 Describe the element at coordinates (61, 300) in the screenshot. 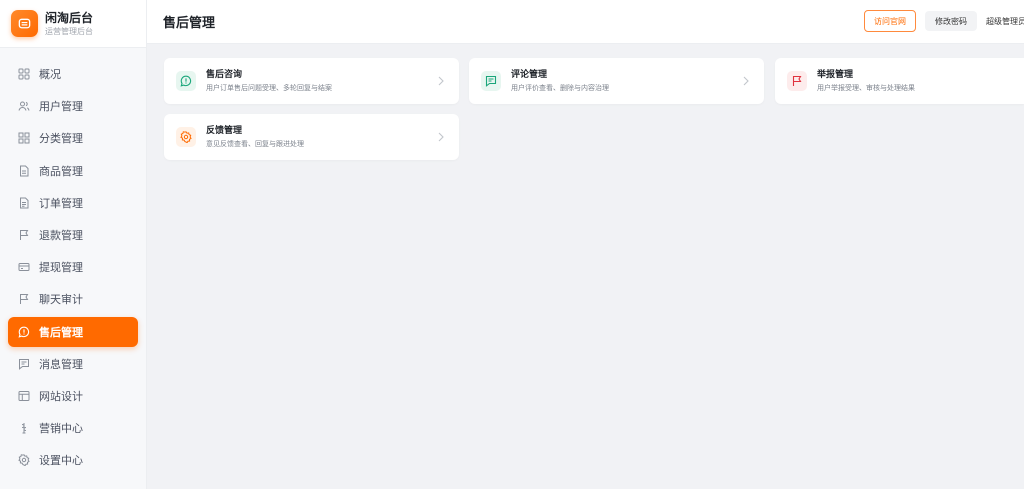

I see `sidebar-item-label: 聊天审计` at that location.